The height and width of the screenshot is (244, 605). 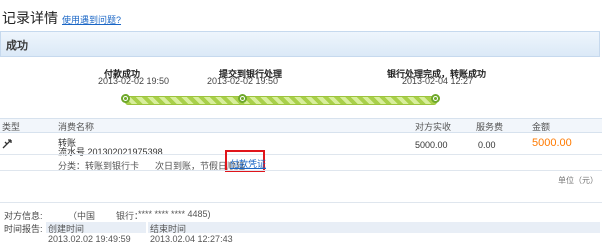 I want to click on step-1-date: 2013-02-02 19:50, so click(x=134, y=81).